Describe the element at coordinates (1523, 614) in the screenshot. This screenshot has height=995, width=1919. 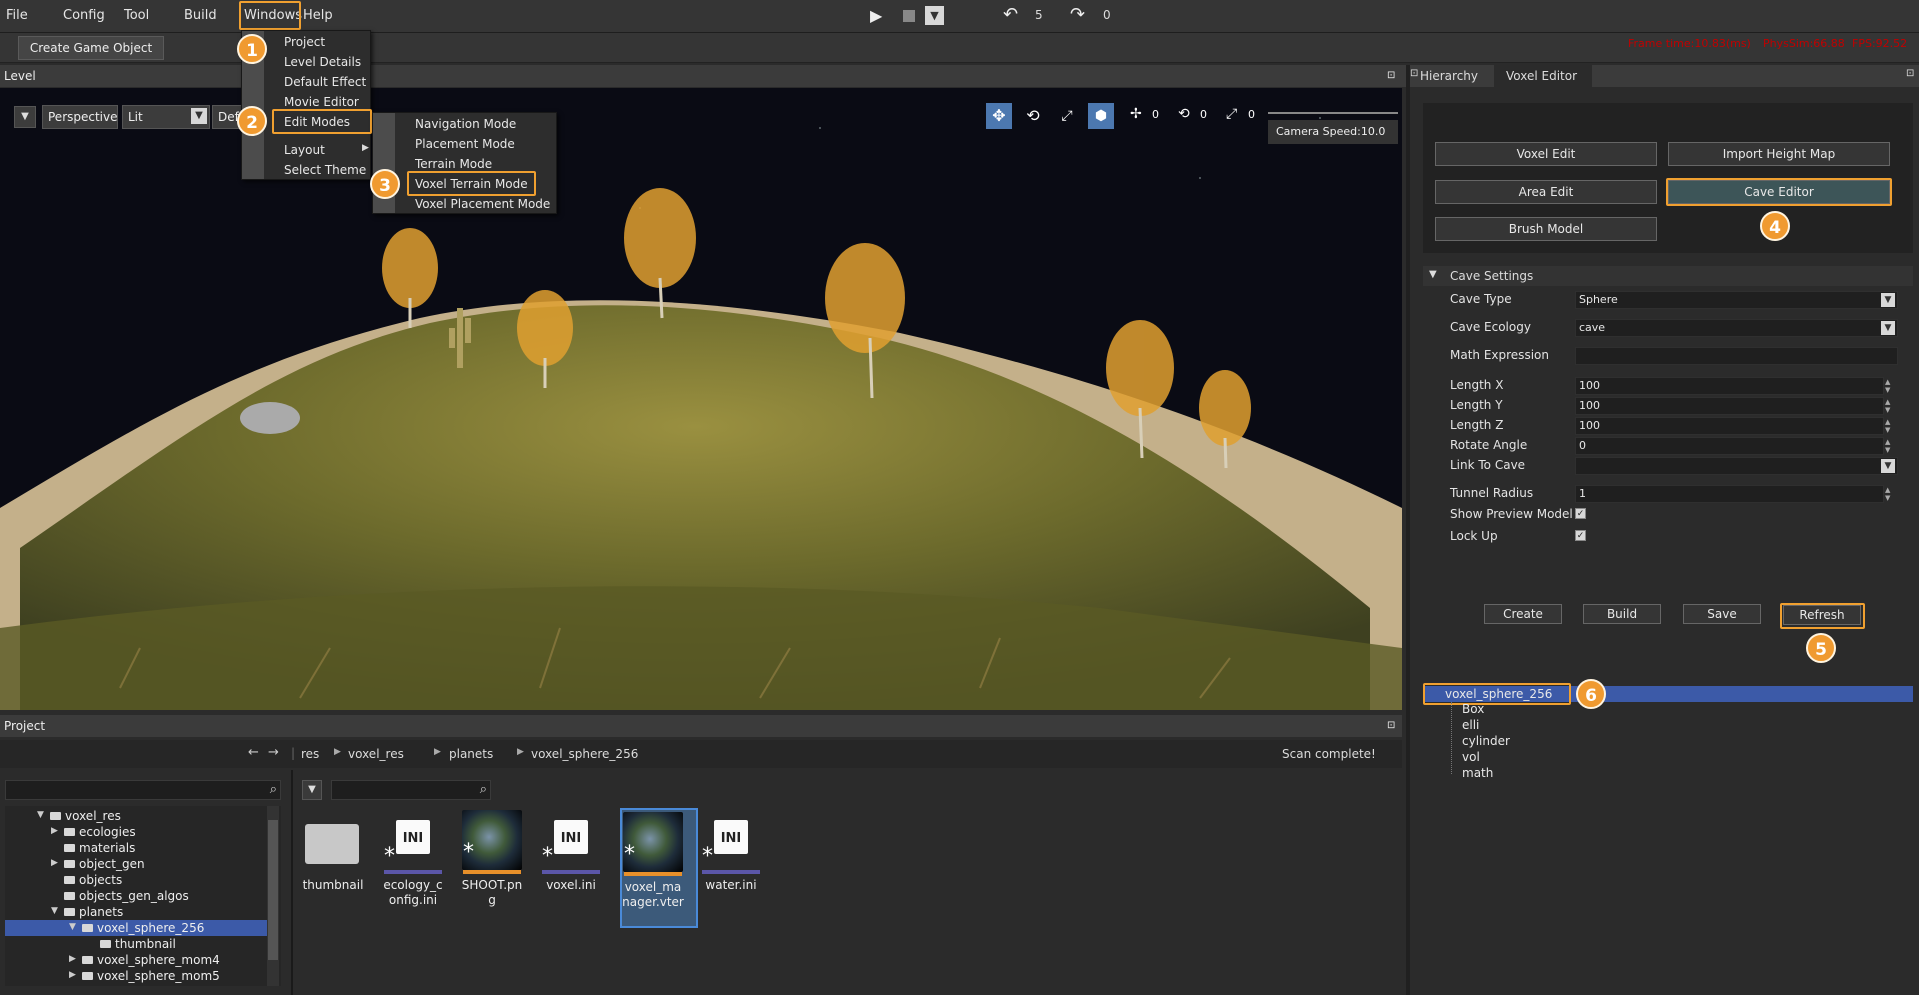
I see `create-button: Create` at that location.